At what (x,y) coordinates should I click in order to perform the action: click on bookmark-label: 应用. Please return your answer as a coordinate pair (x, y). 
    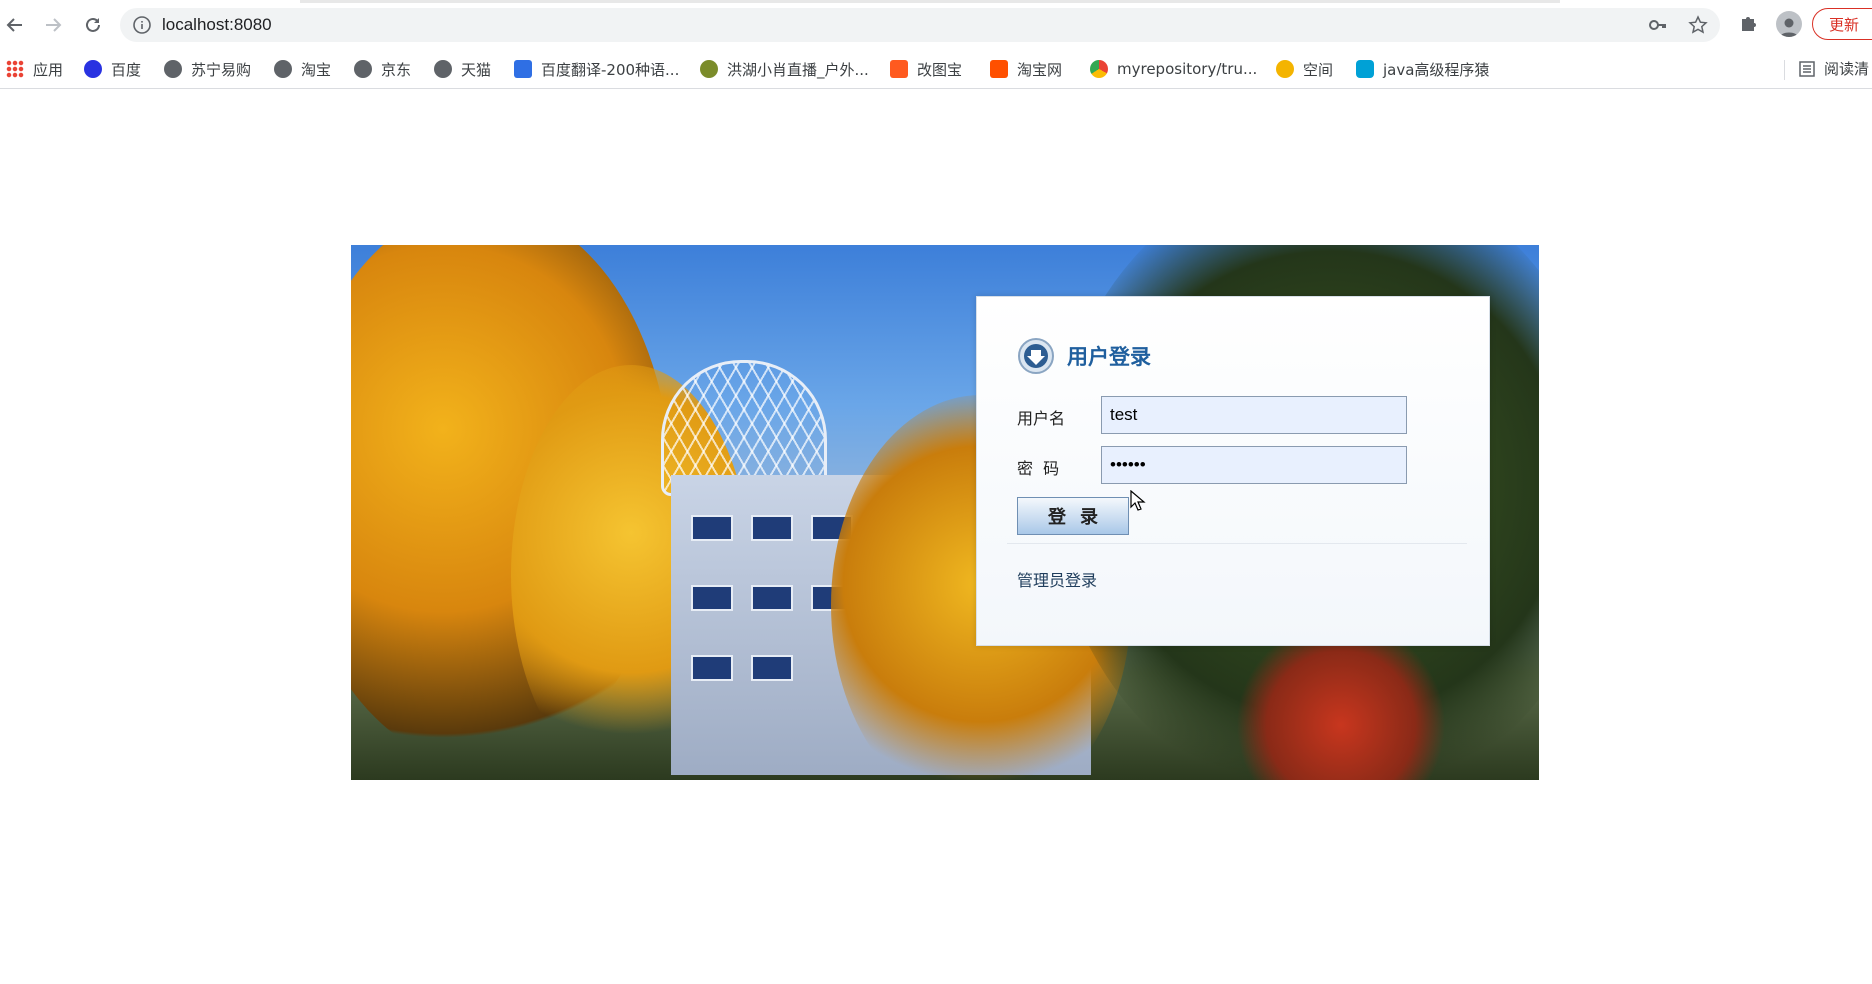
    Looking at the image, I should click on (48, 69).